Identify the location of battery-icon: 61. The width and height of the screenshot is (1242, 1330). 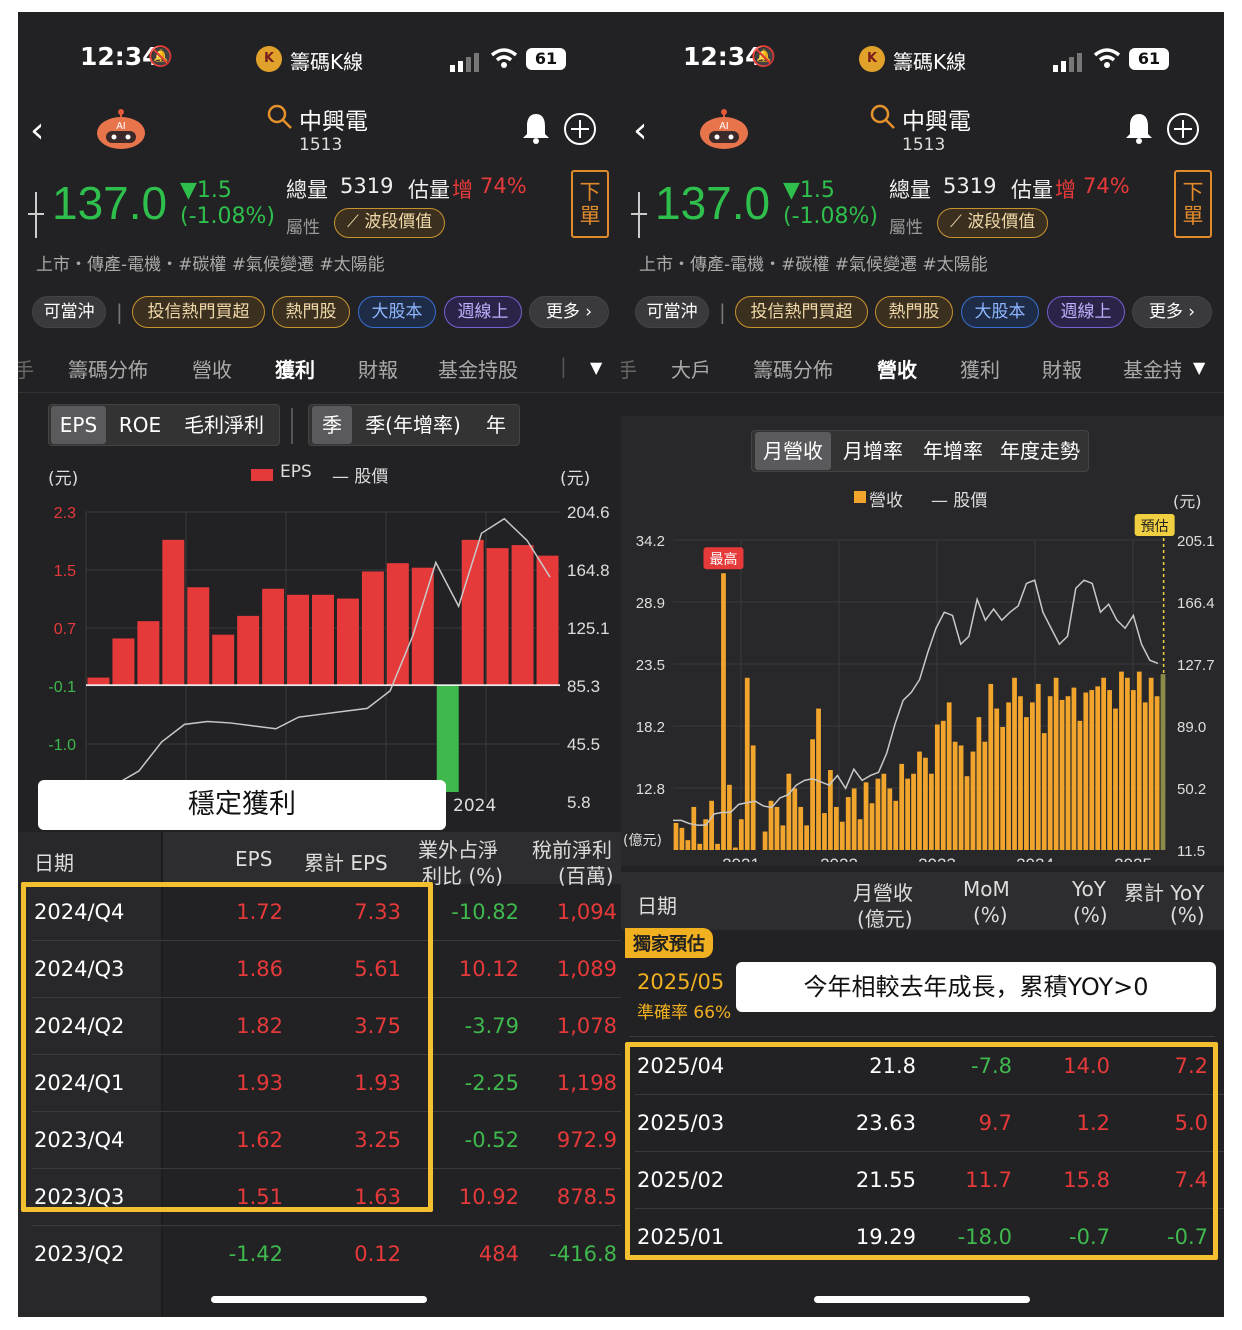
(546, 59).